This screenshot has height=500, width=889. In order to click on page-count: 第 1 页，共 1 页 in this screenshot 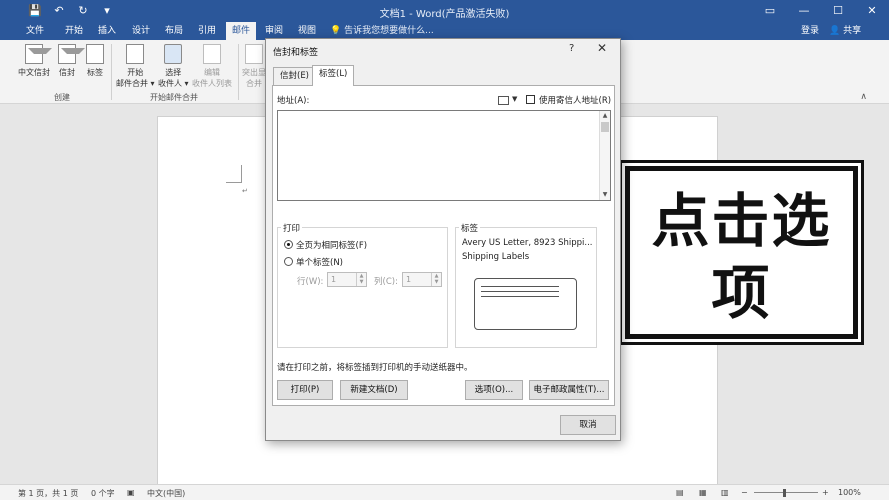, I will do `click(48, 493)`.